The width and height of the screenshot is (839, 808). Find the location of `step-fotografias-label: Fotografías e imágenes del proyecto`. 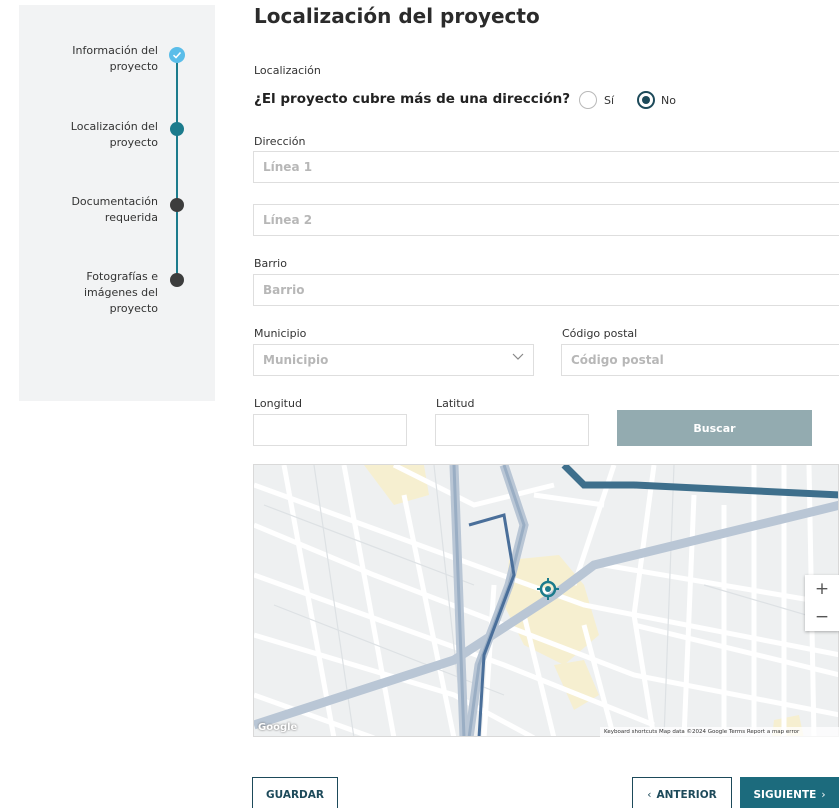

step-fotografias-label: Fotografías e imágenes del proyecto is located at coordinates (98, 293).